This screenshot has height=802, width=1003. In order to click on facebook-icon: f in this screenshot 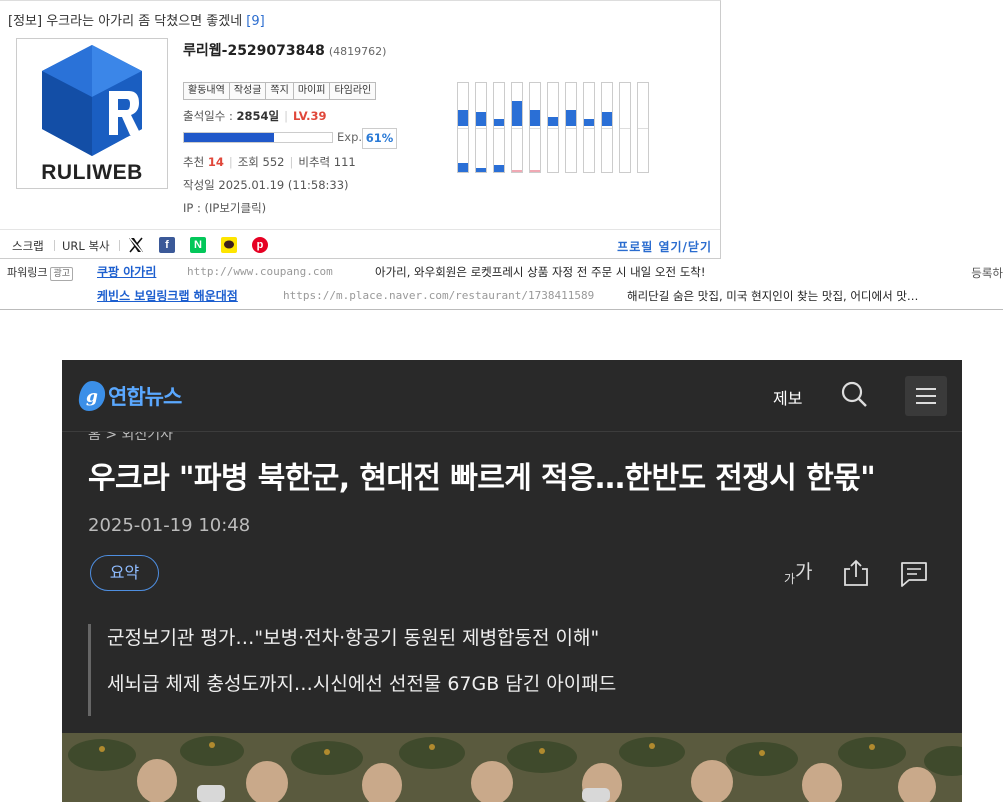, I will do `click(167, 245)`.